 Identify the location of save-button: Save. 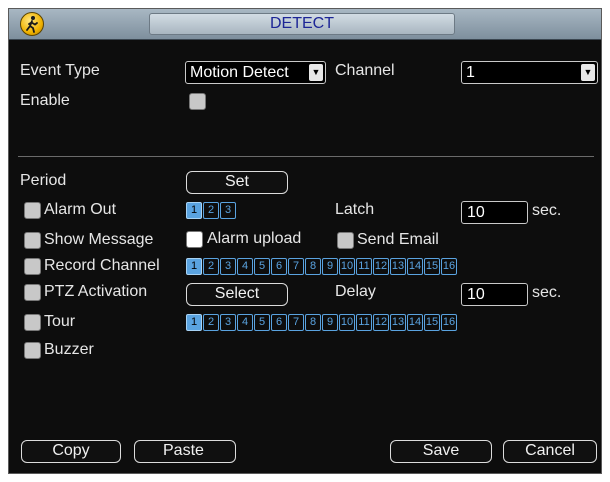
(441, 451).